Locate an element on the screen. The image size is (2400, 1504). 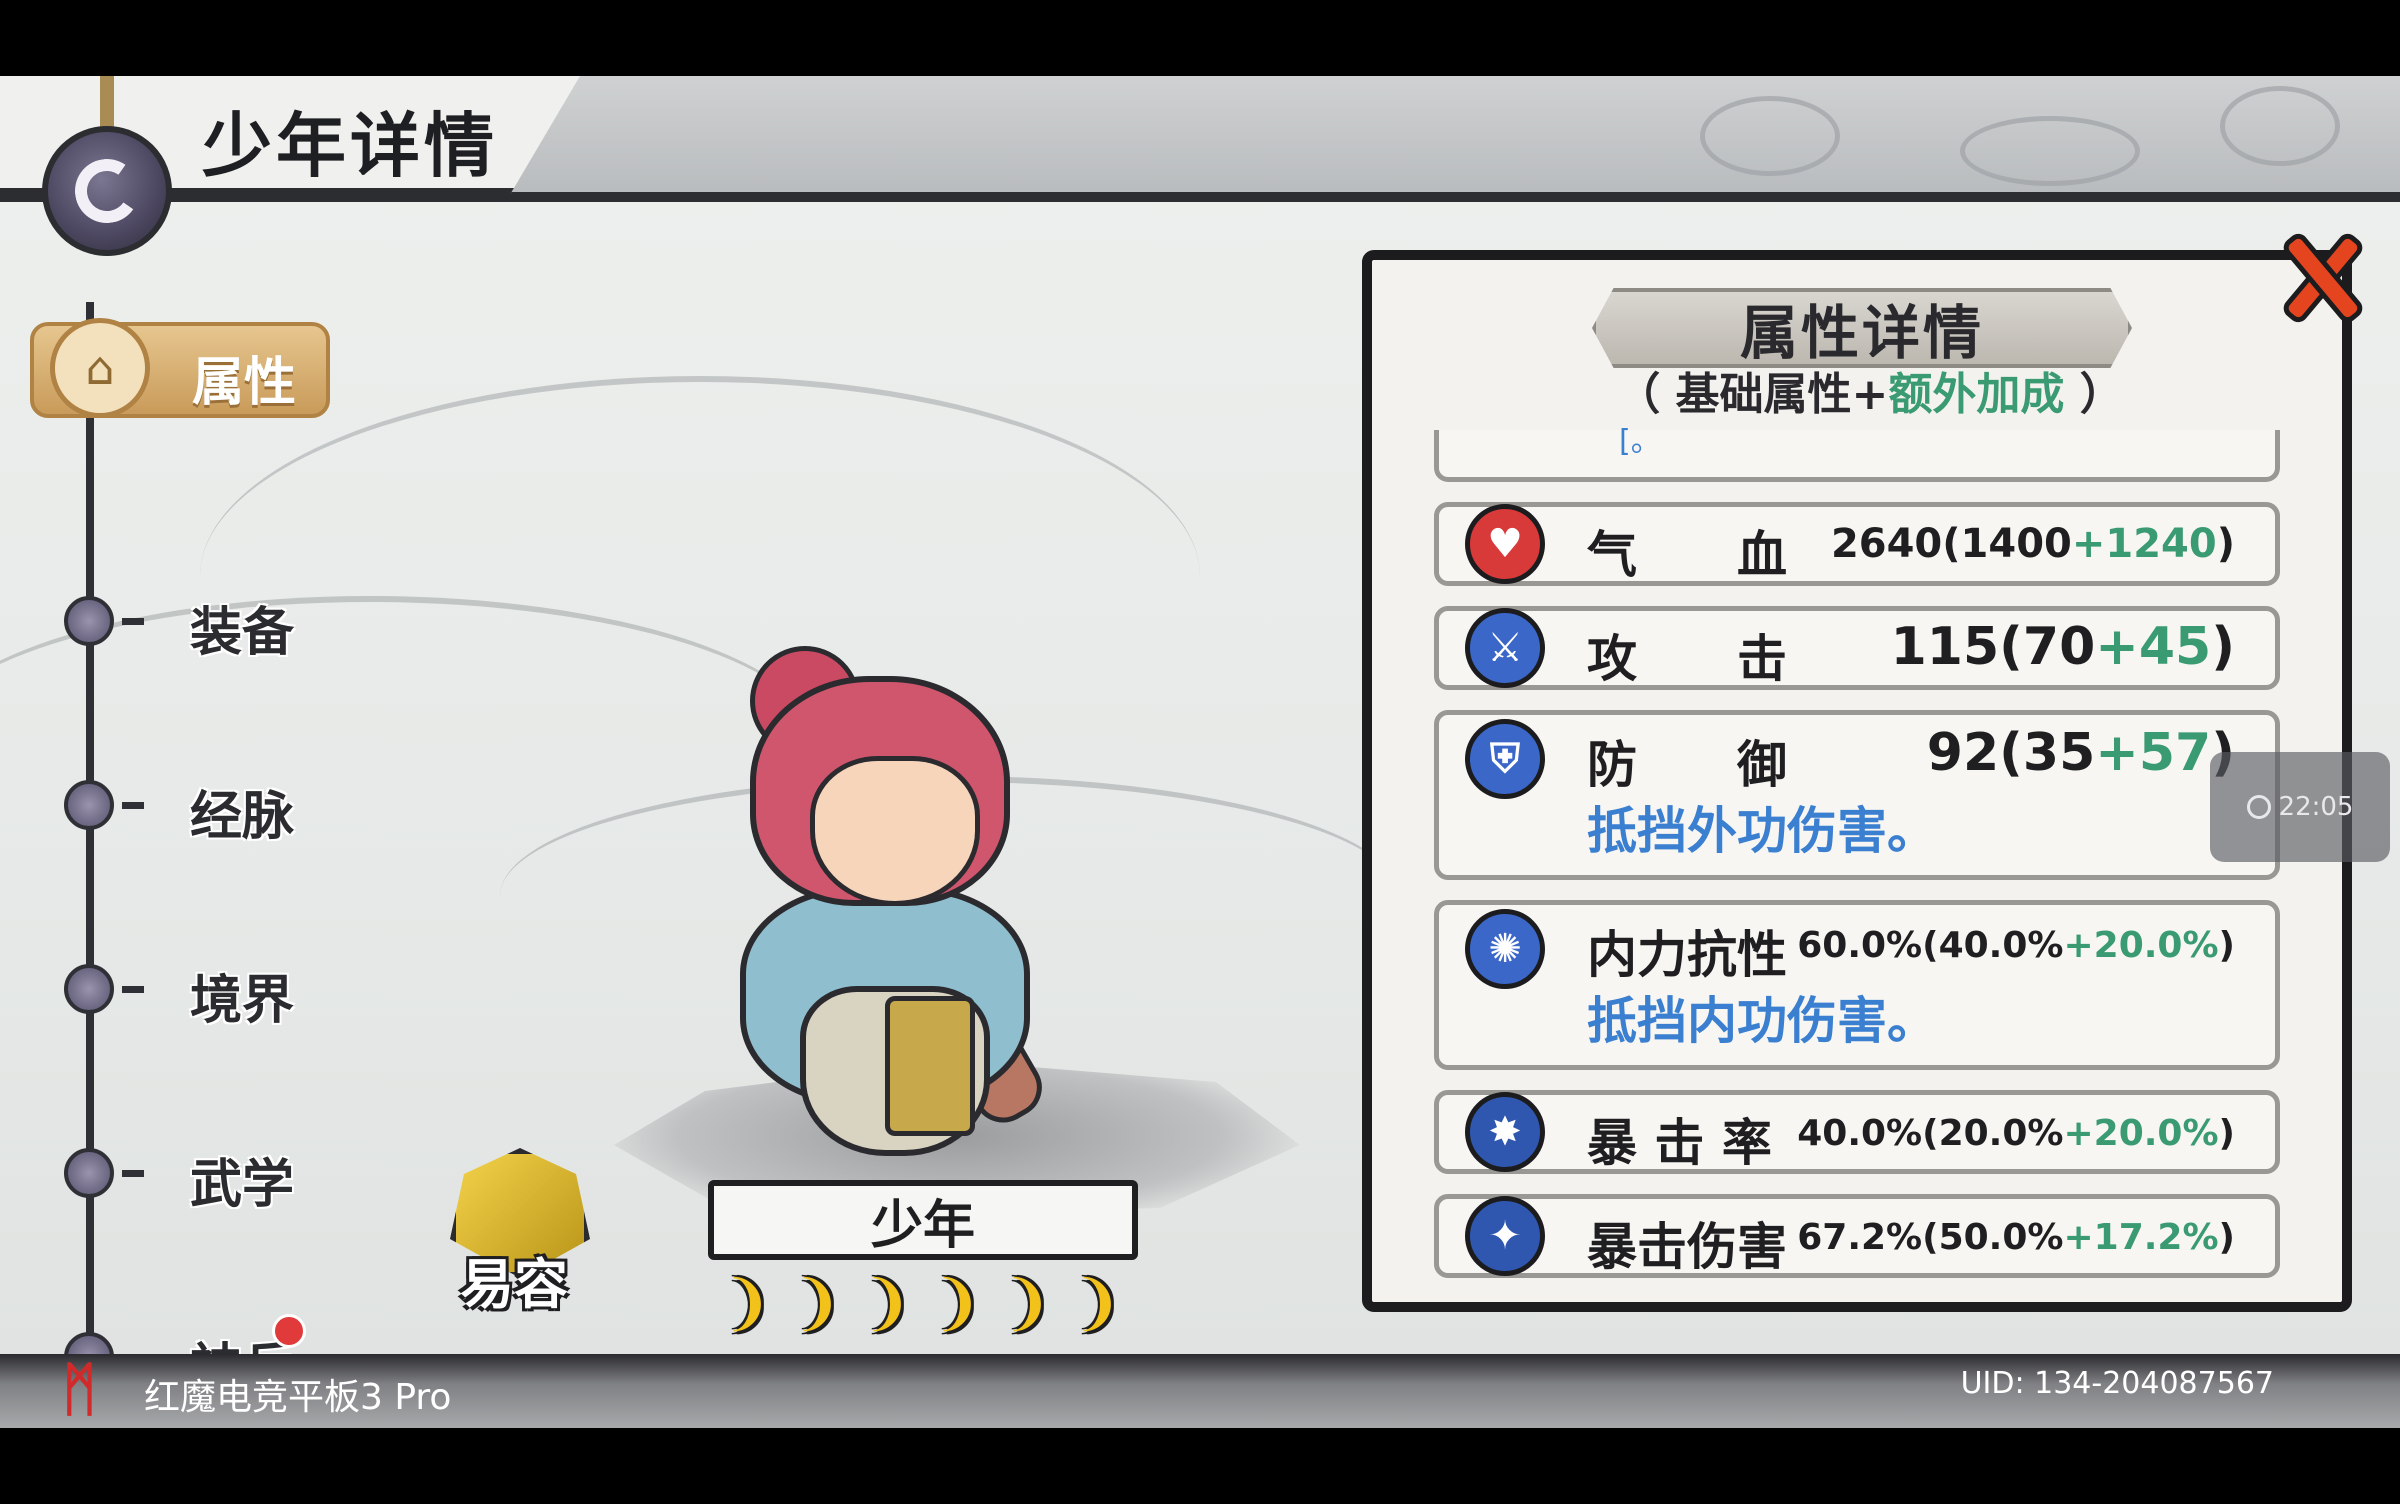
stat-value: 92(35+57) is located at coordinates (2080, 753).